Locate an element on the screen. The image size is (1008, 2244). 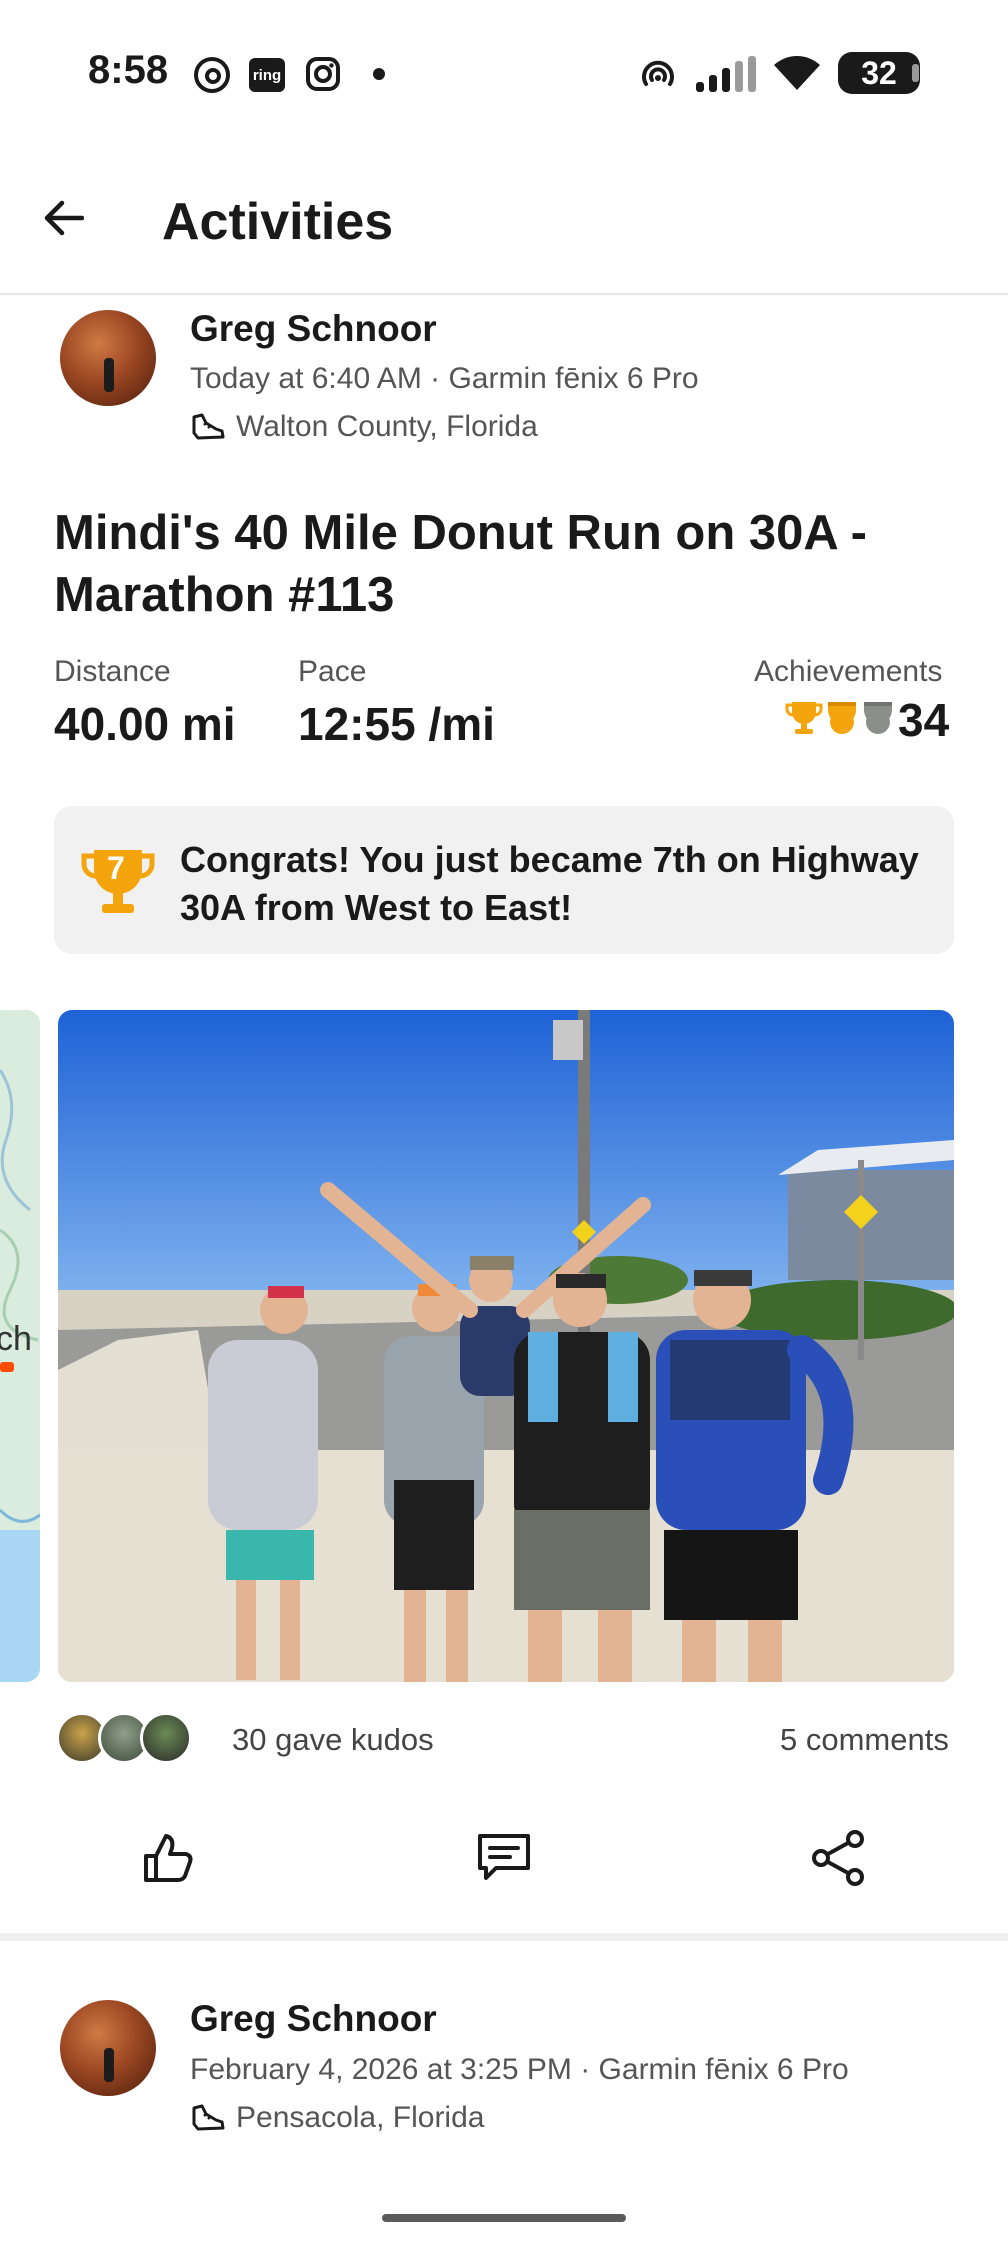
trophy-rank-number: 7 is located at coordinates (116, 868).